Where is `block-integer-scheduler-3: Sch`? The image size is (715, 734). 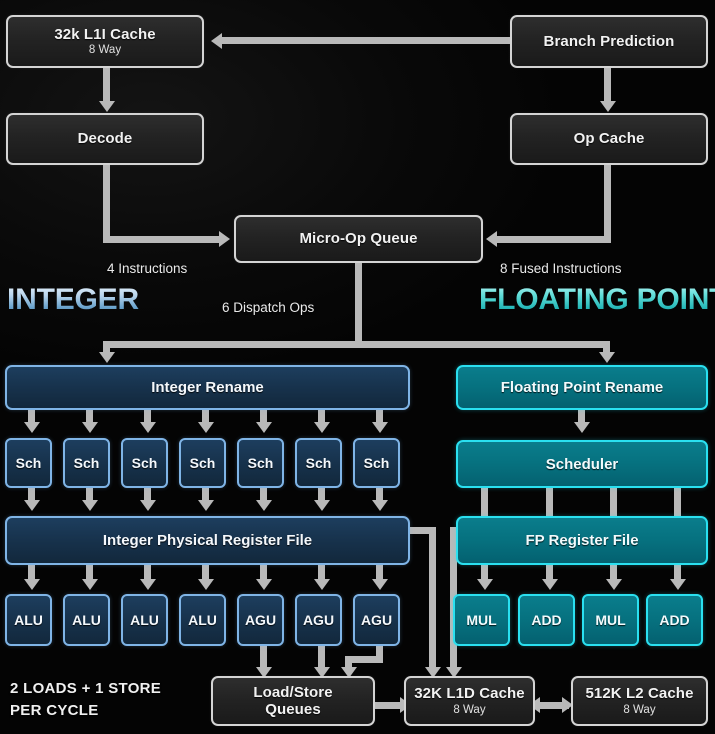
block-integer-scheduler-3: Sch is located at coordinates (144, 463).